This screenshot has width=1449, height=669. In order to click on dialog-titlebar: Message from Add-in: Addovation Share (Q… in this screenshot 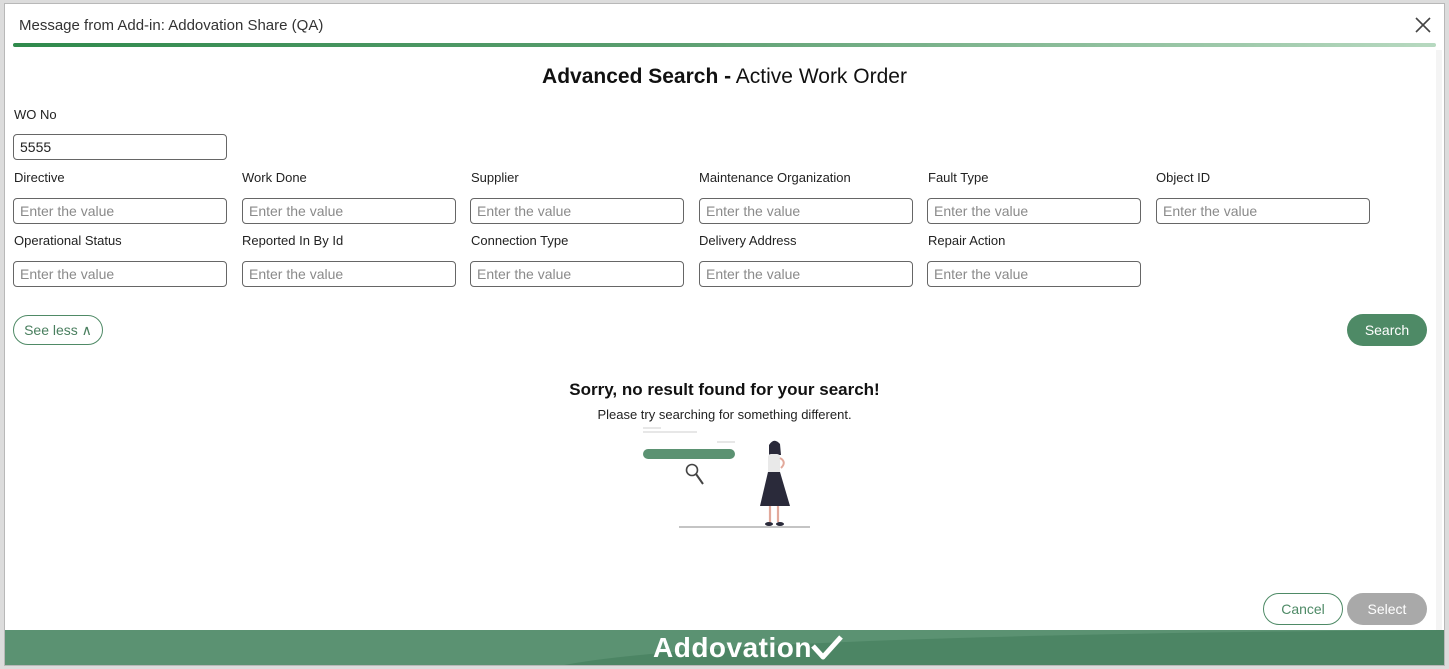, I will do `click(724, 24)`.